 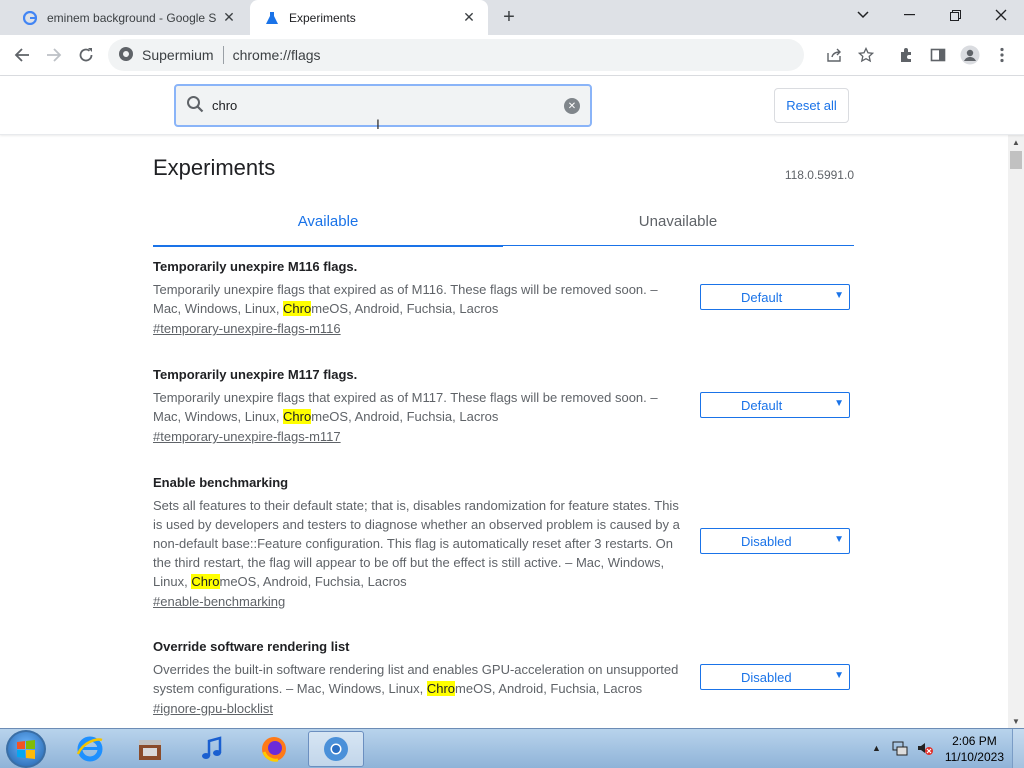 I want to click on show-desktop-button, so click(x=1018, y=748).